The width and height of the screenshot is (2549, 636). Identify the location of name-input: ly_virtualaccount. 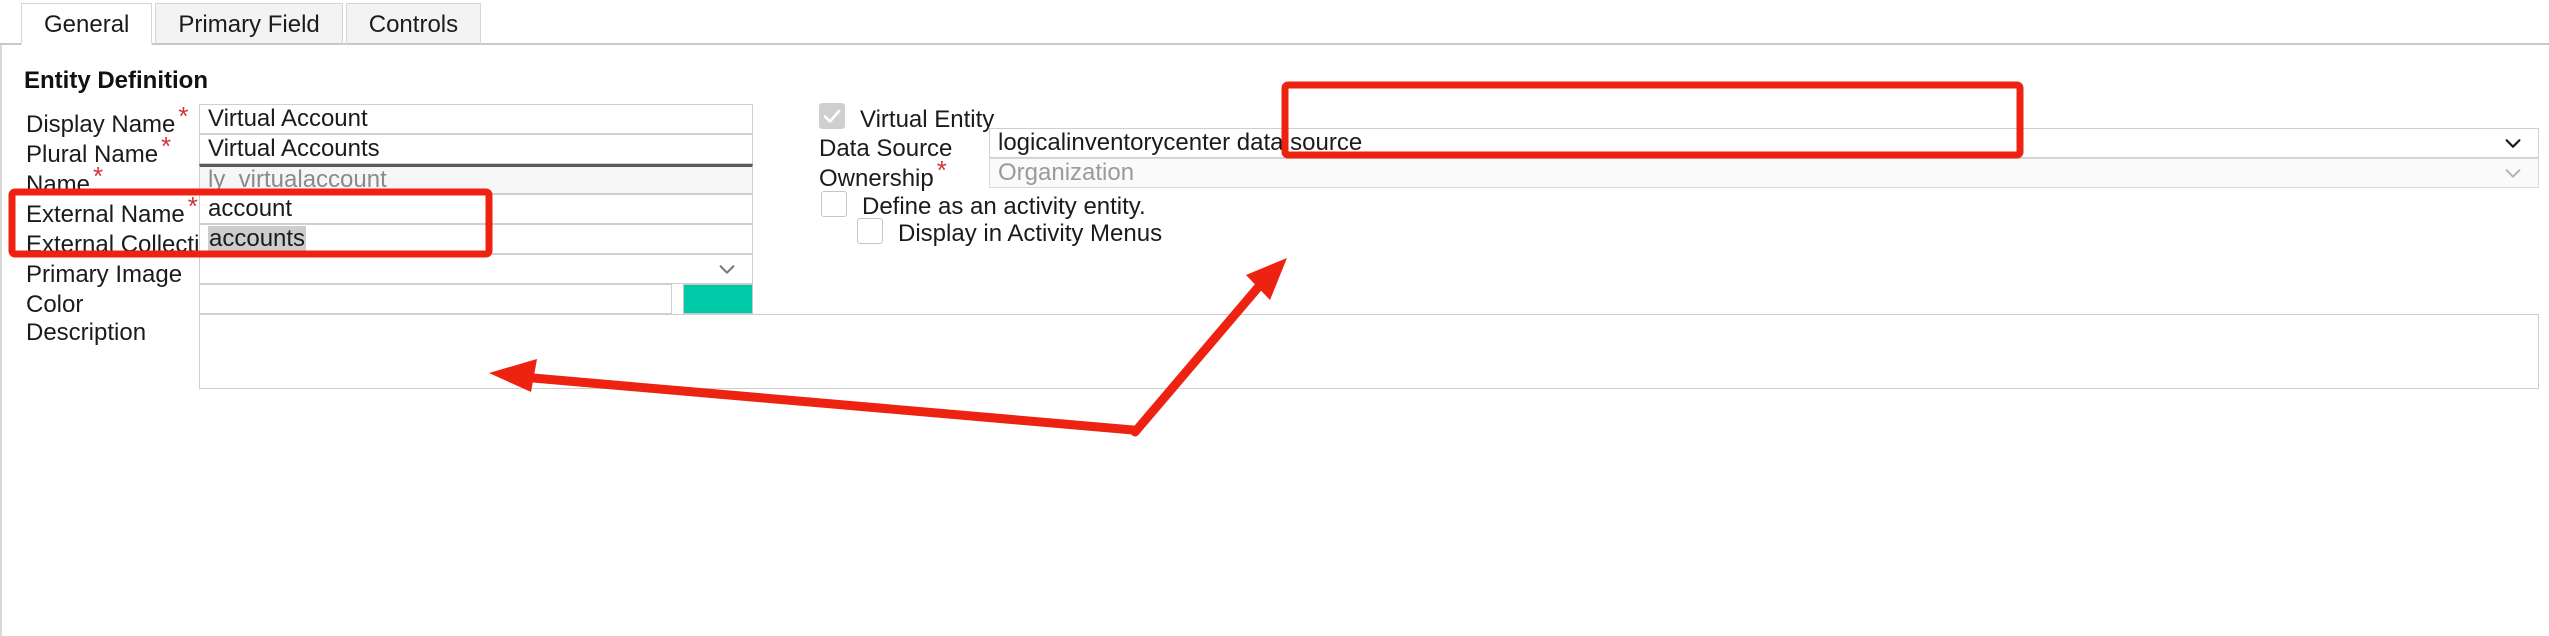
(476, 179).